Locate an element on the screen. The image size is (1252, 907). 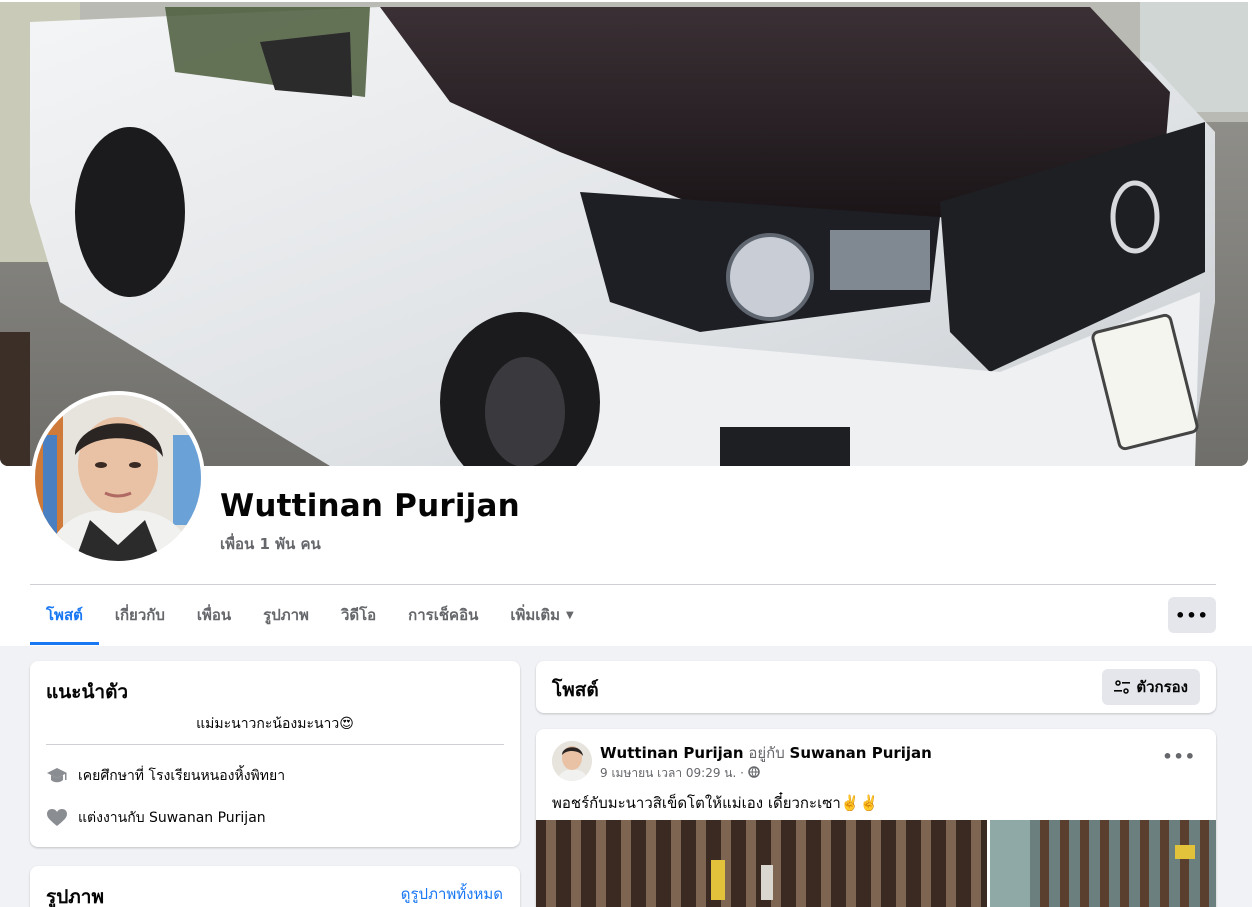
tab-label: โพสต์ is located at coordinates (64, 615).